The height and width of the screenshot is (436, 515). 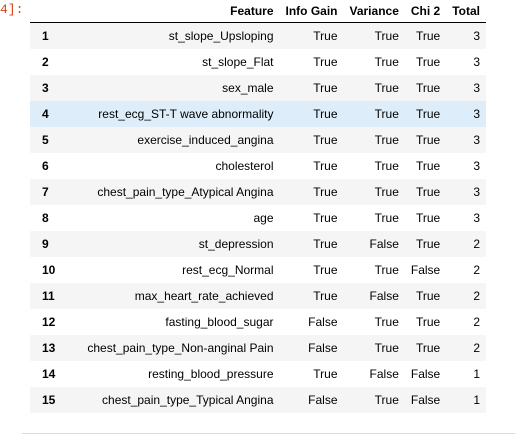 I want to click on column-header-feature: Feature, so click(x=174, y=11).